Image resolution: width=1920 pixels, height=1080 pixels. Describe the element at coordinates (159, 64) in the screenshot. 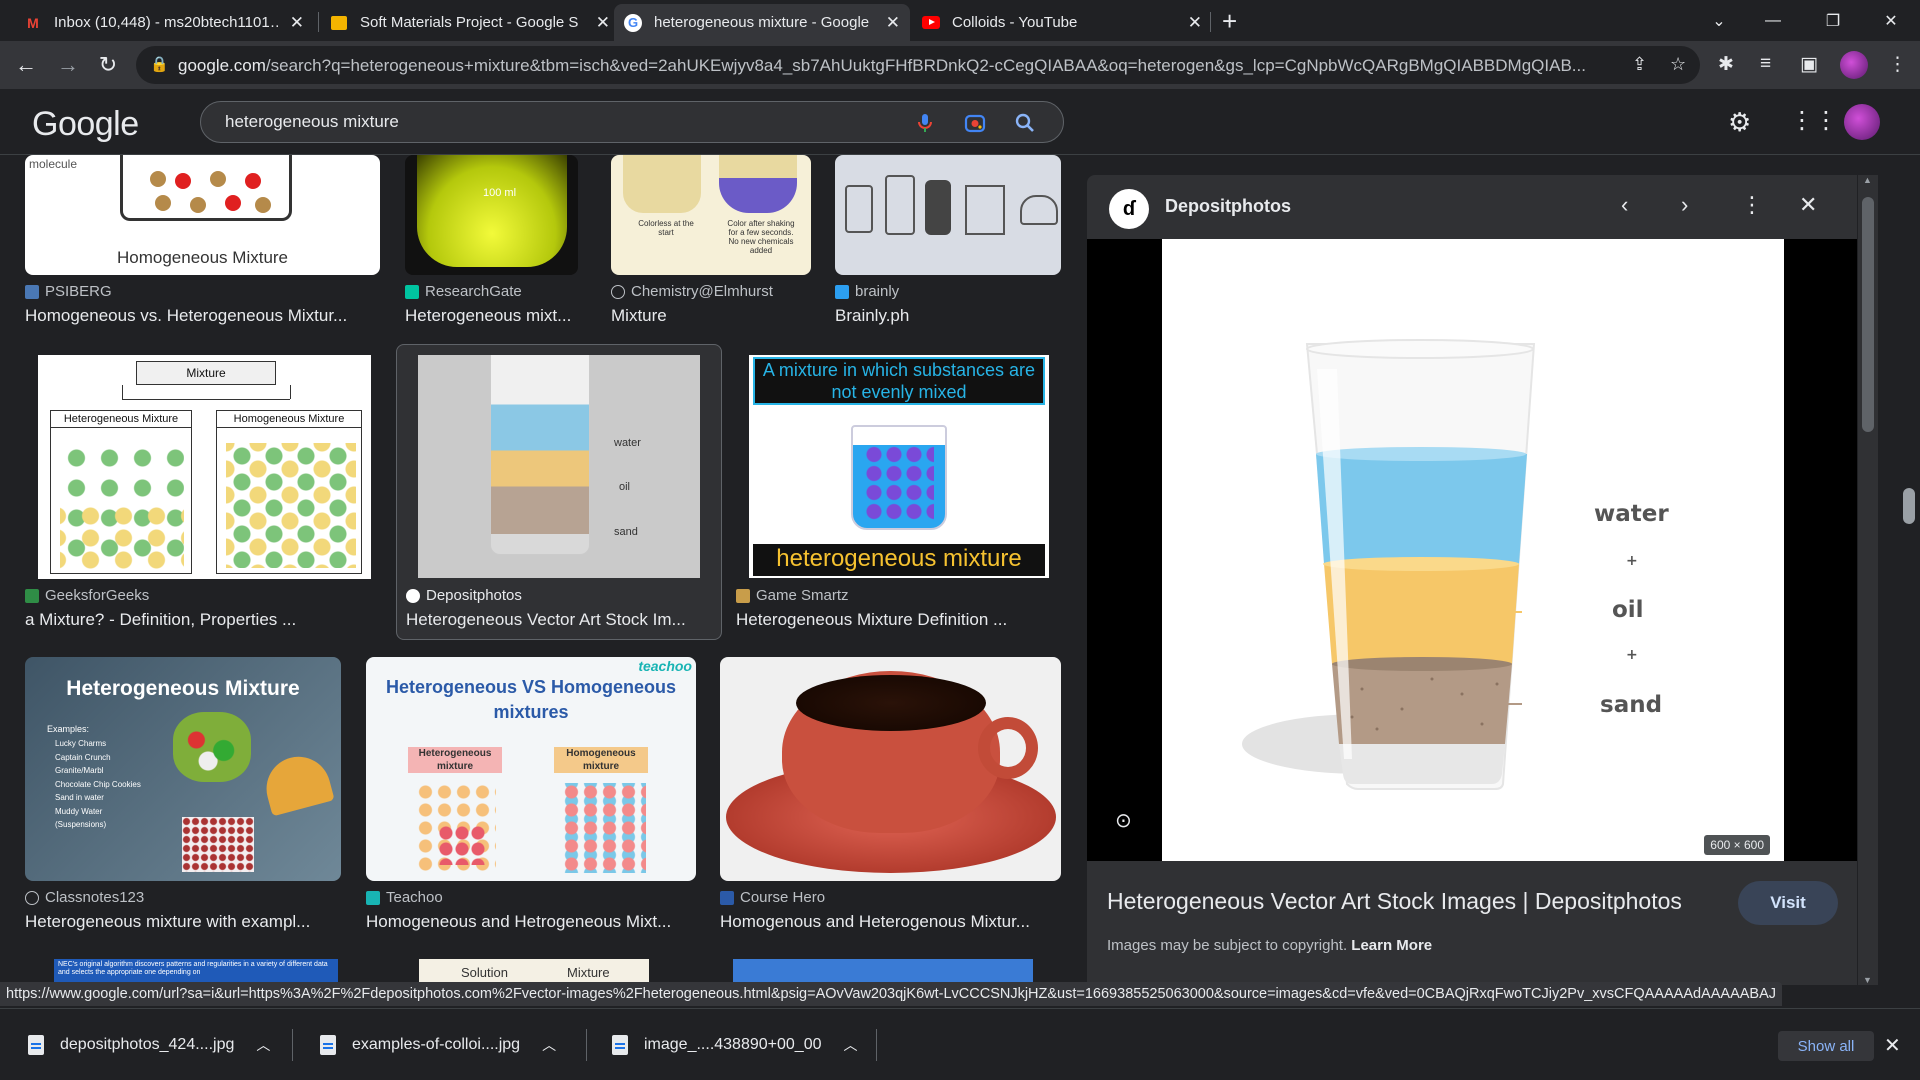

I see `lock-icon: 🔒` at that location.